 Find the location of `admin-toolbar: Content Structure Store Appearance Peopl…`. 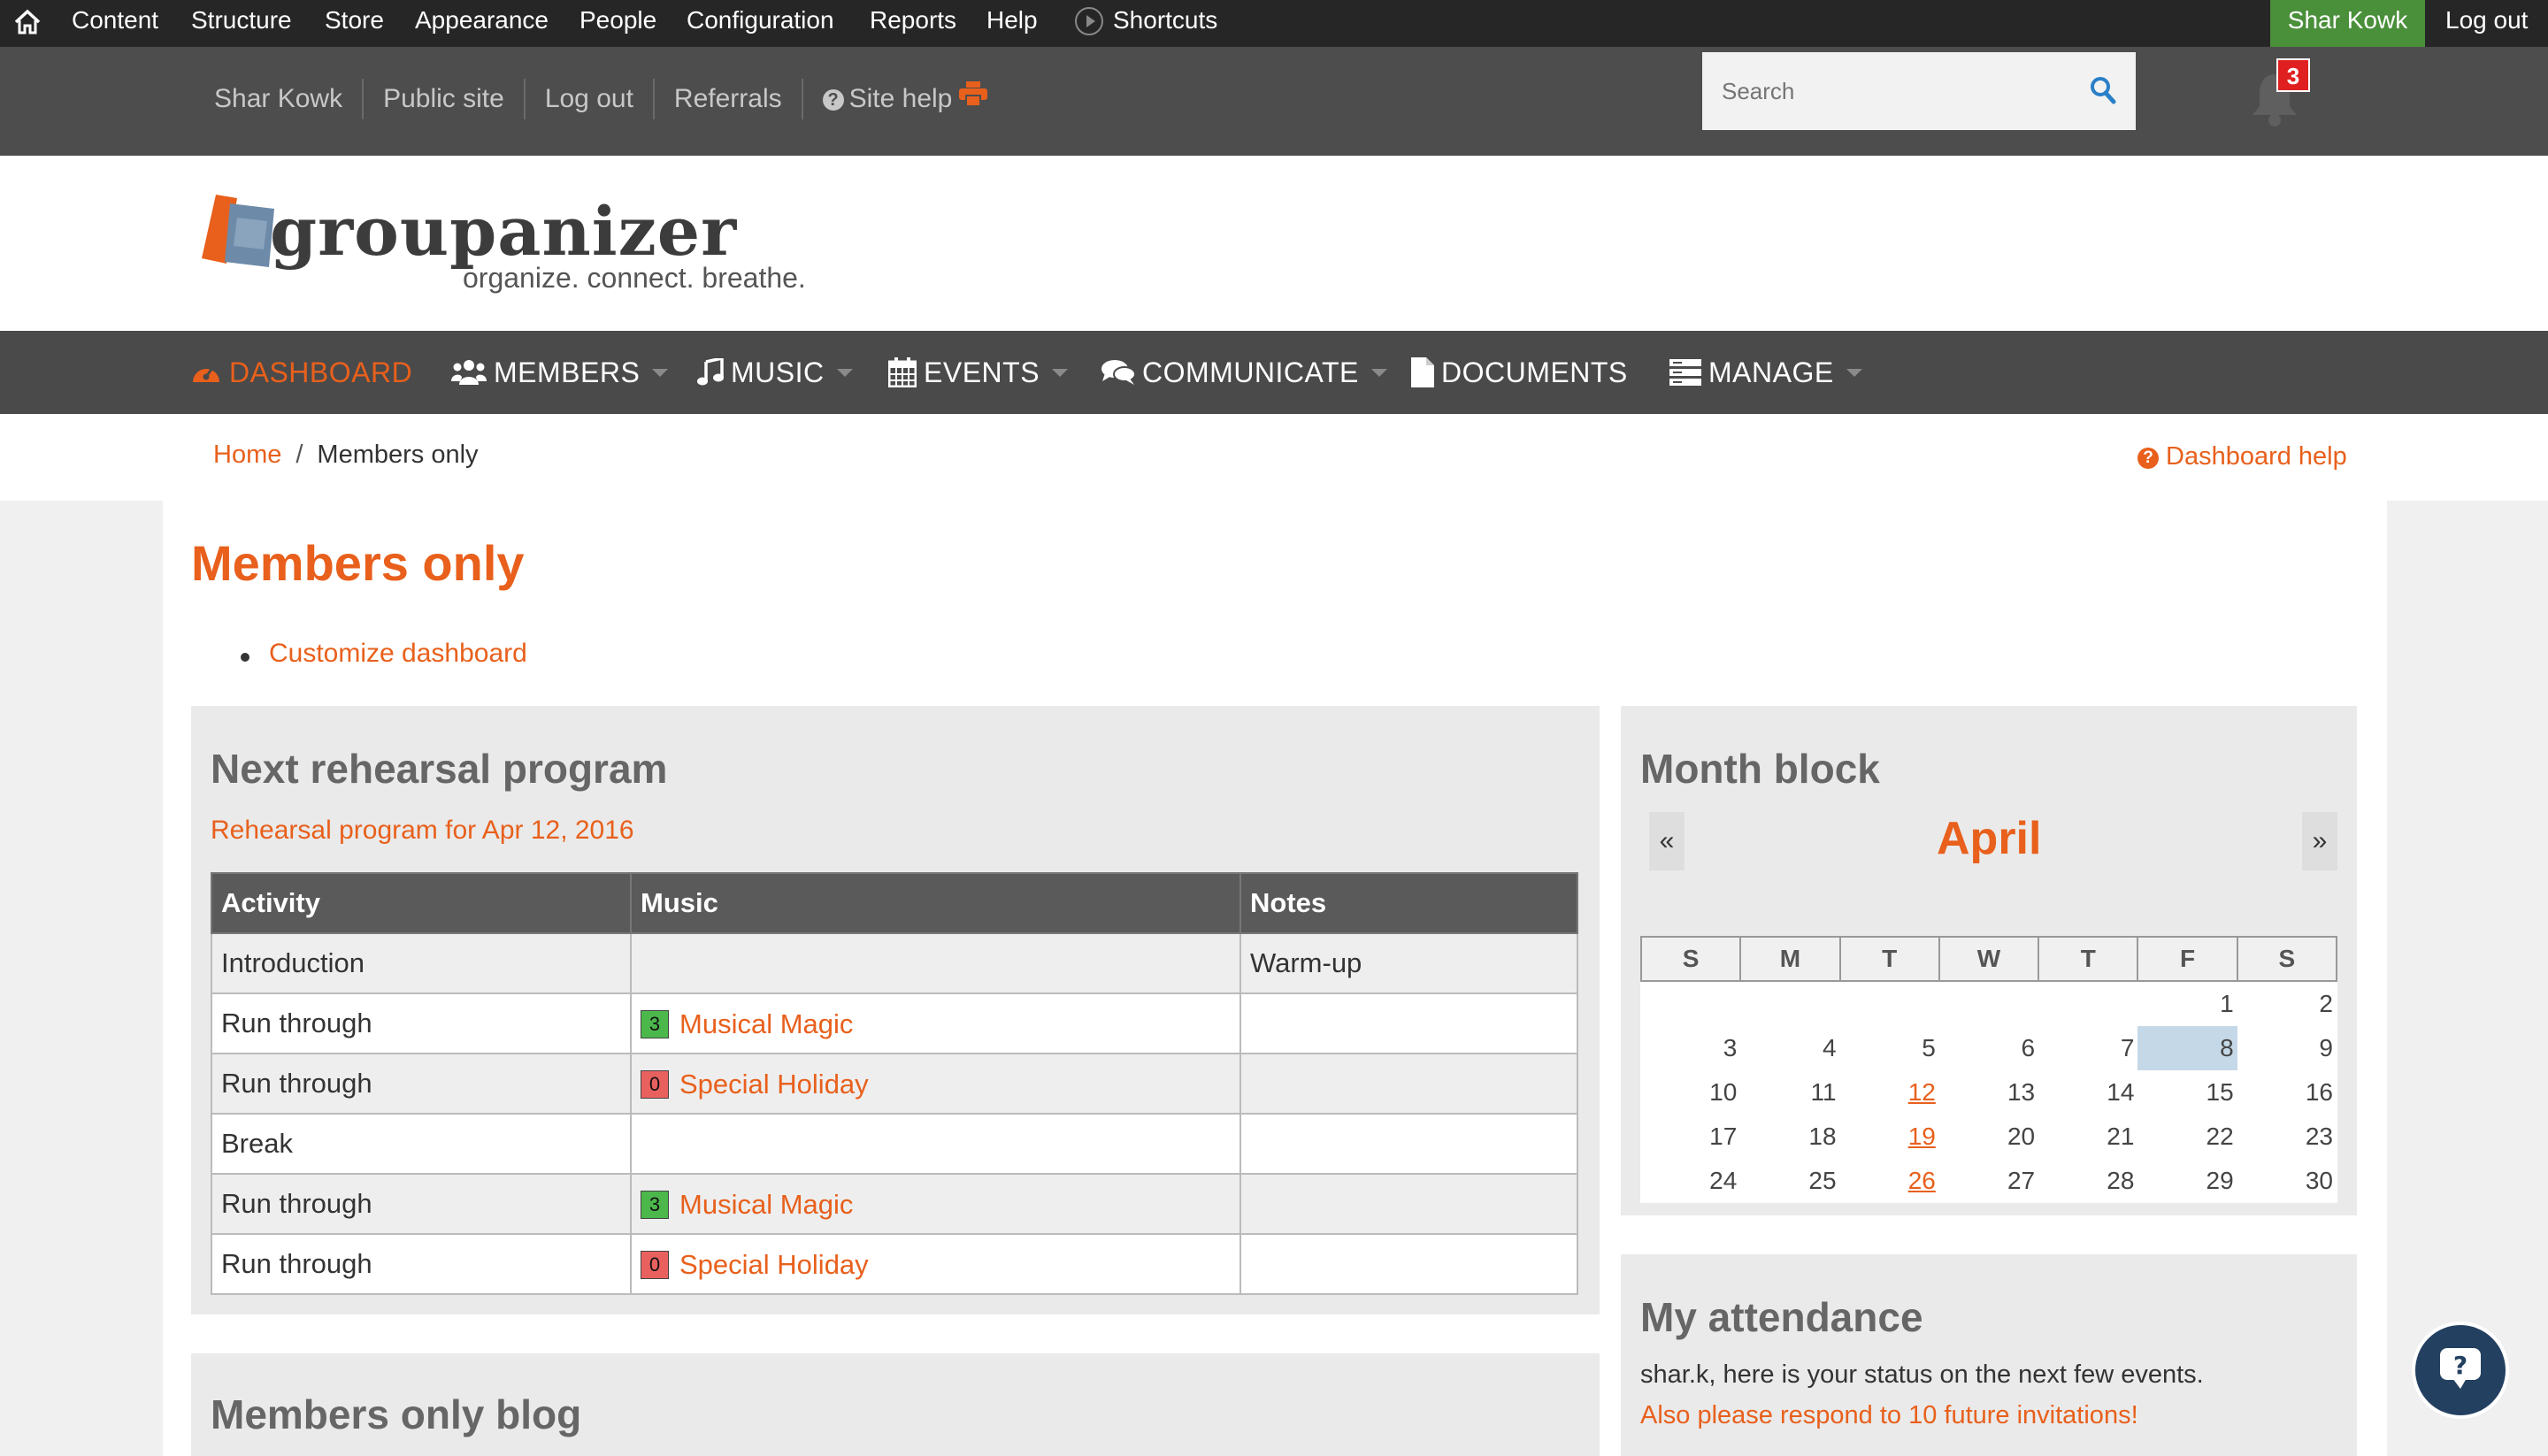

admin-toolbar: Content Structure Store Appearance Peopl… is located at coordinates (1274, 23).